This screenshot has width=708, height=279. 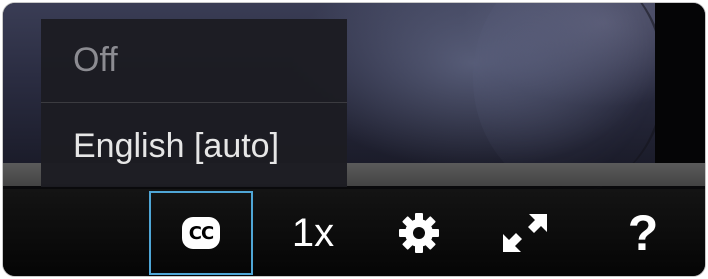 I want to click on closed-captions-icon: CC, so click(x=201, y=233).